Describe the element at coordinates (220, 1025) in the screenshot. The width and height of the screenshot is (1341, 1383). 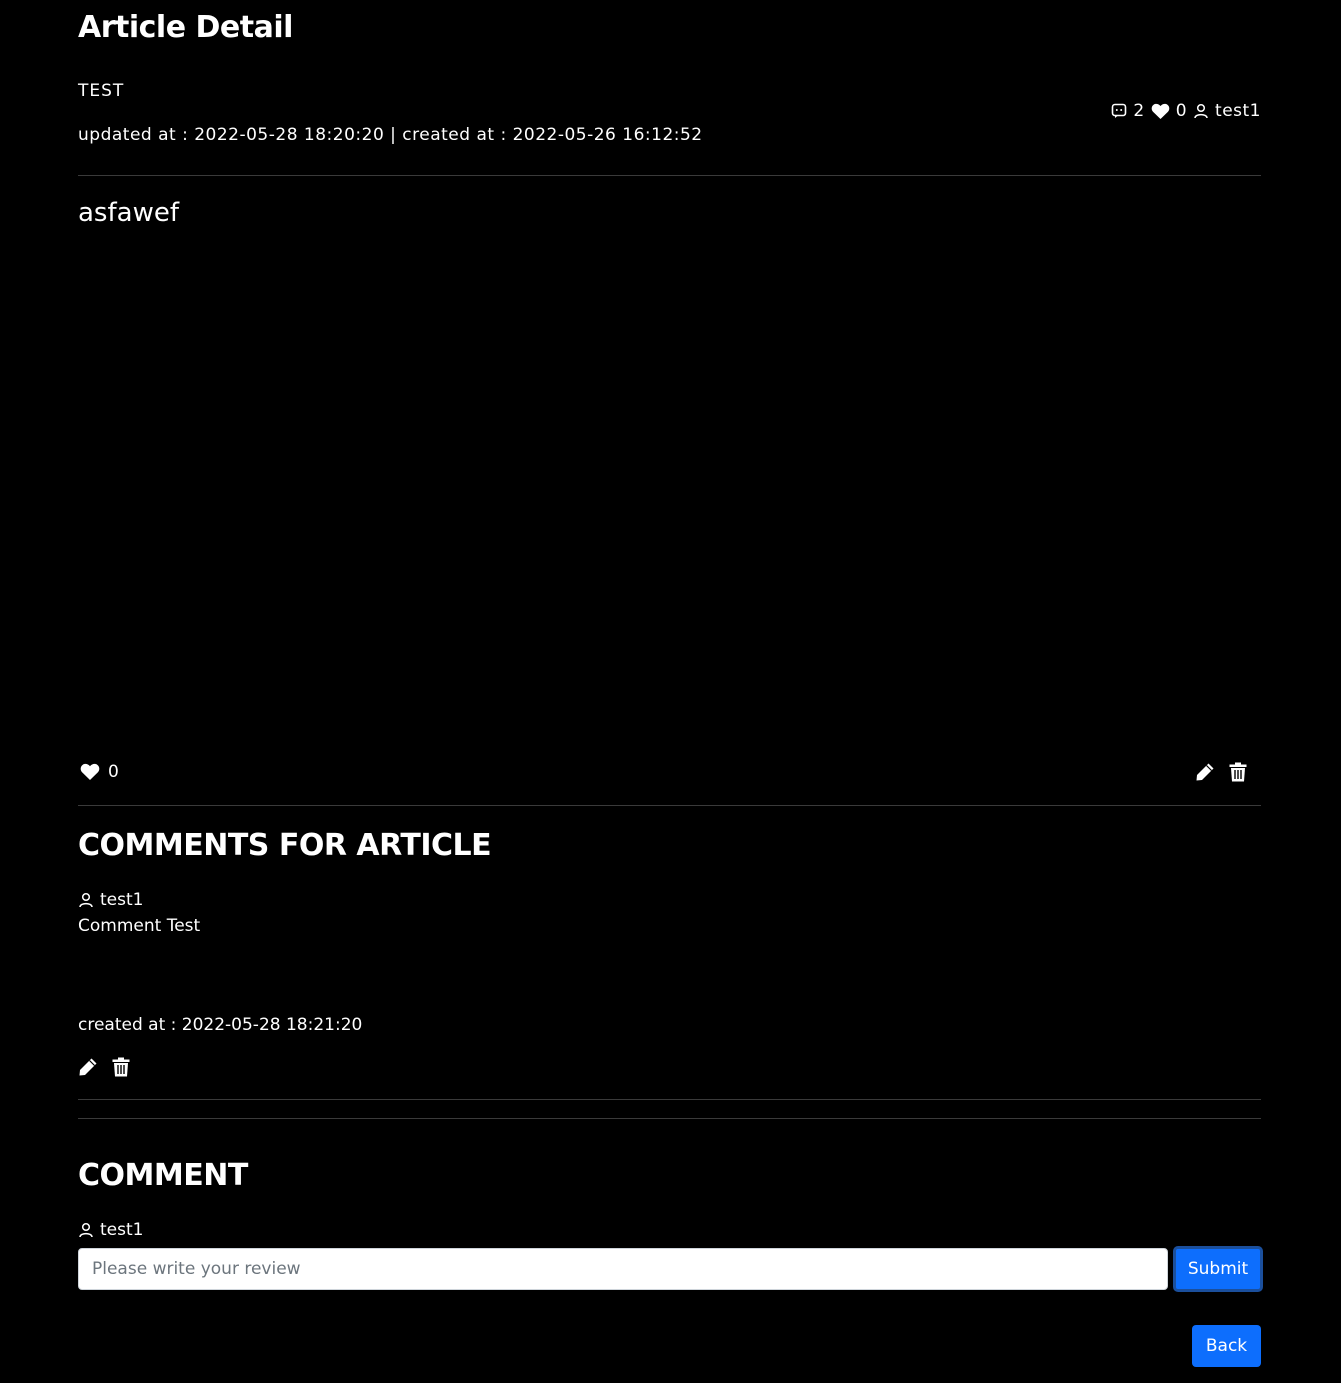
I see `comment-date: created at : 2022-05-28 18:21:20` at that location.